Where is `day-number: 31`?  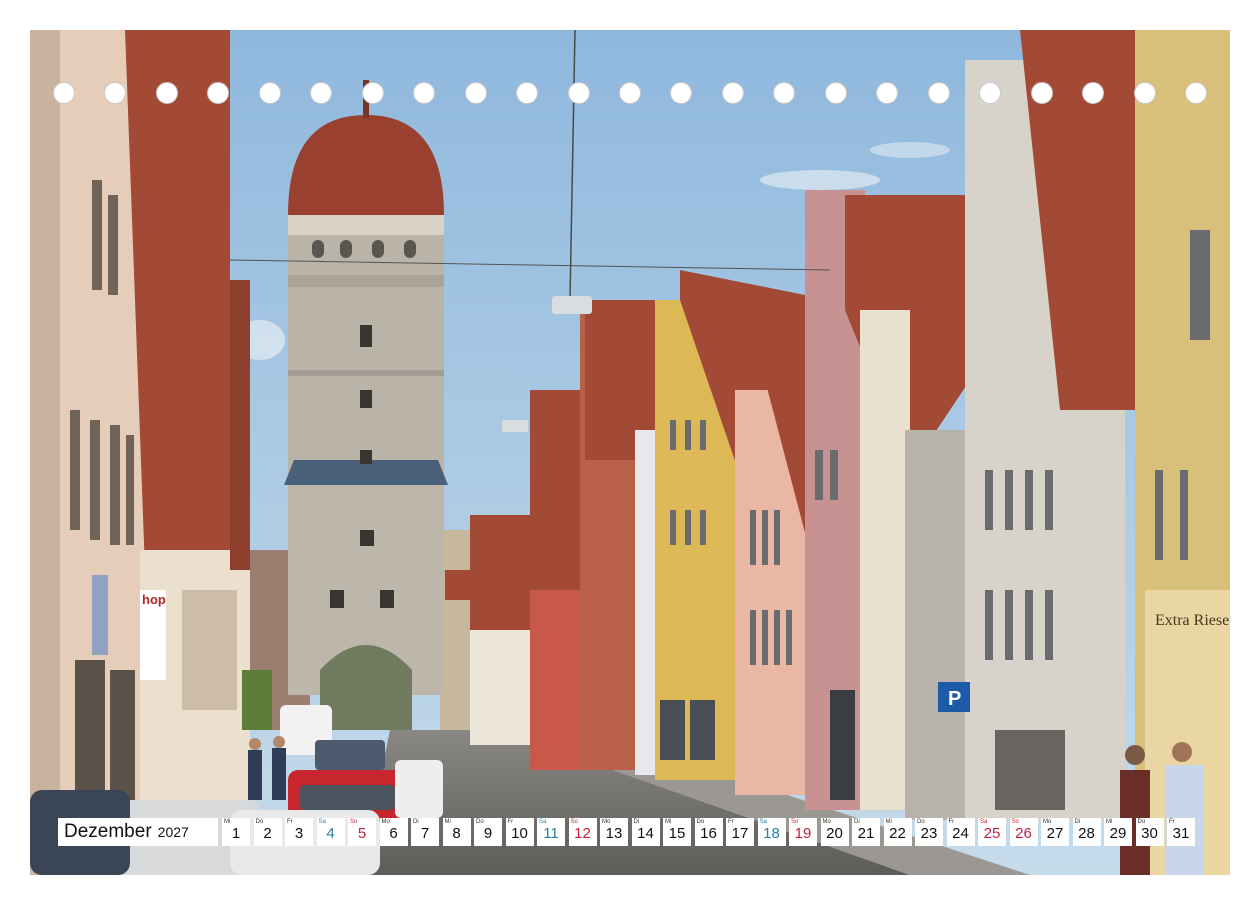 day-number: 31 is located at coordinates (1181, 833).